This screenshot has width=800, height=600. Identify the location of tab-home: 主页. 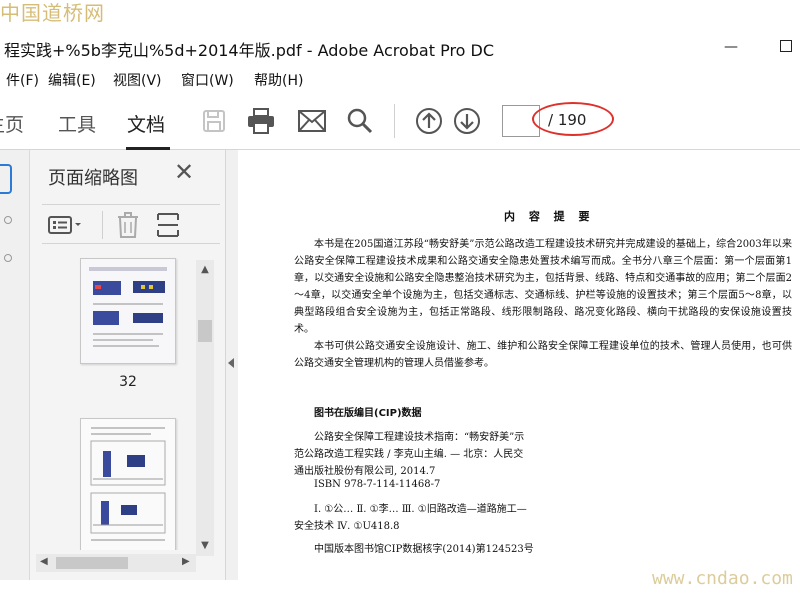
(12, 123).